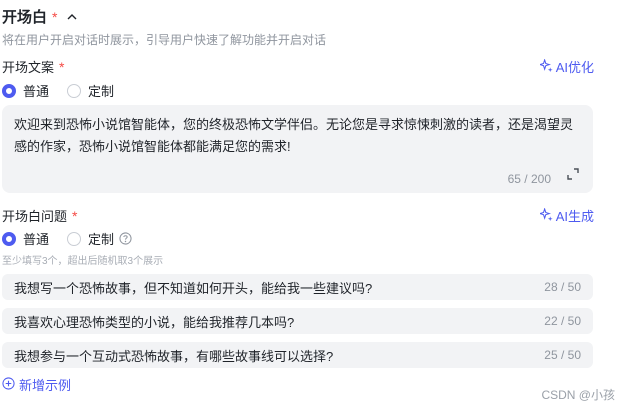  Describe the element at coordinates (578, 395) in the screenshot. I see `watermark: CSDN @小孩` at that location.